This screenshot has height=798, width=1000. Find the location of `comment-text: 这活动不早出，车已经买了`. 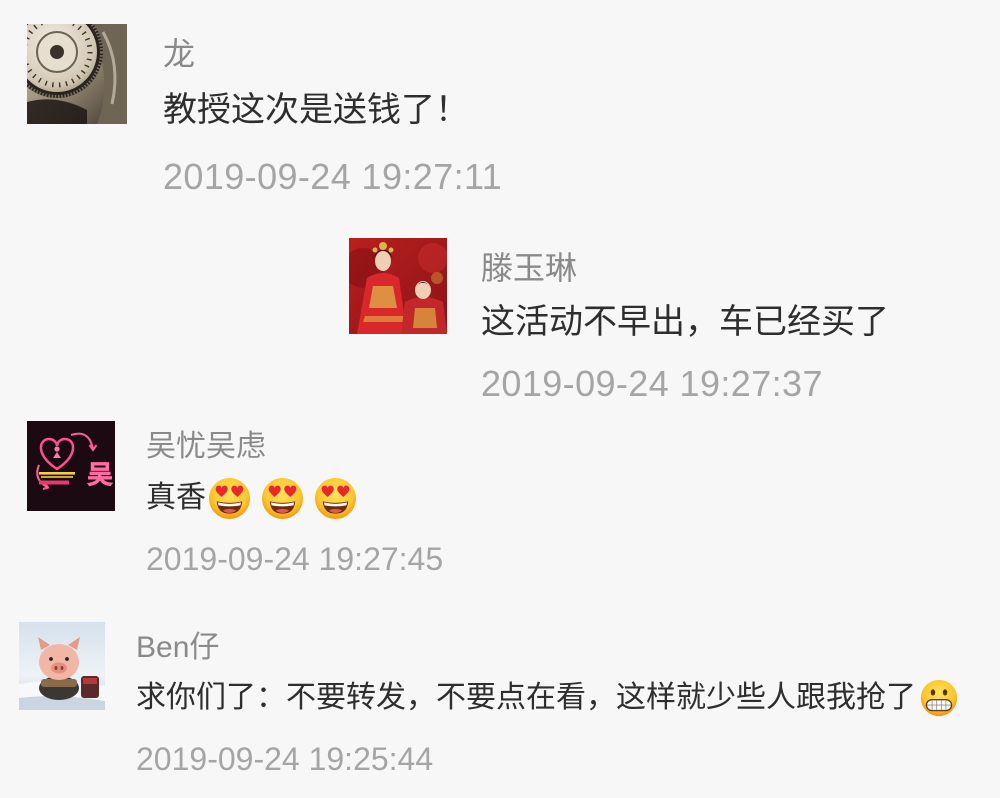

comment-text: 这活动不早出，车已经买了 is located at coordinates (685, 322).